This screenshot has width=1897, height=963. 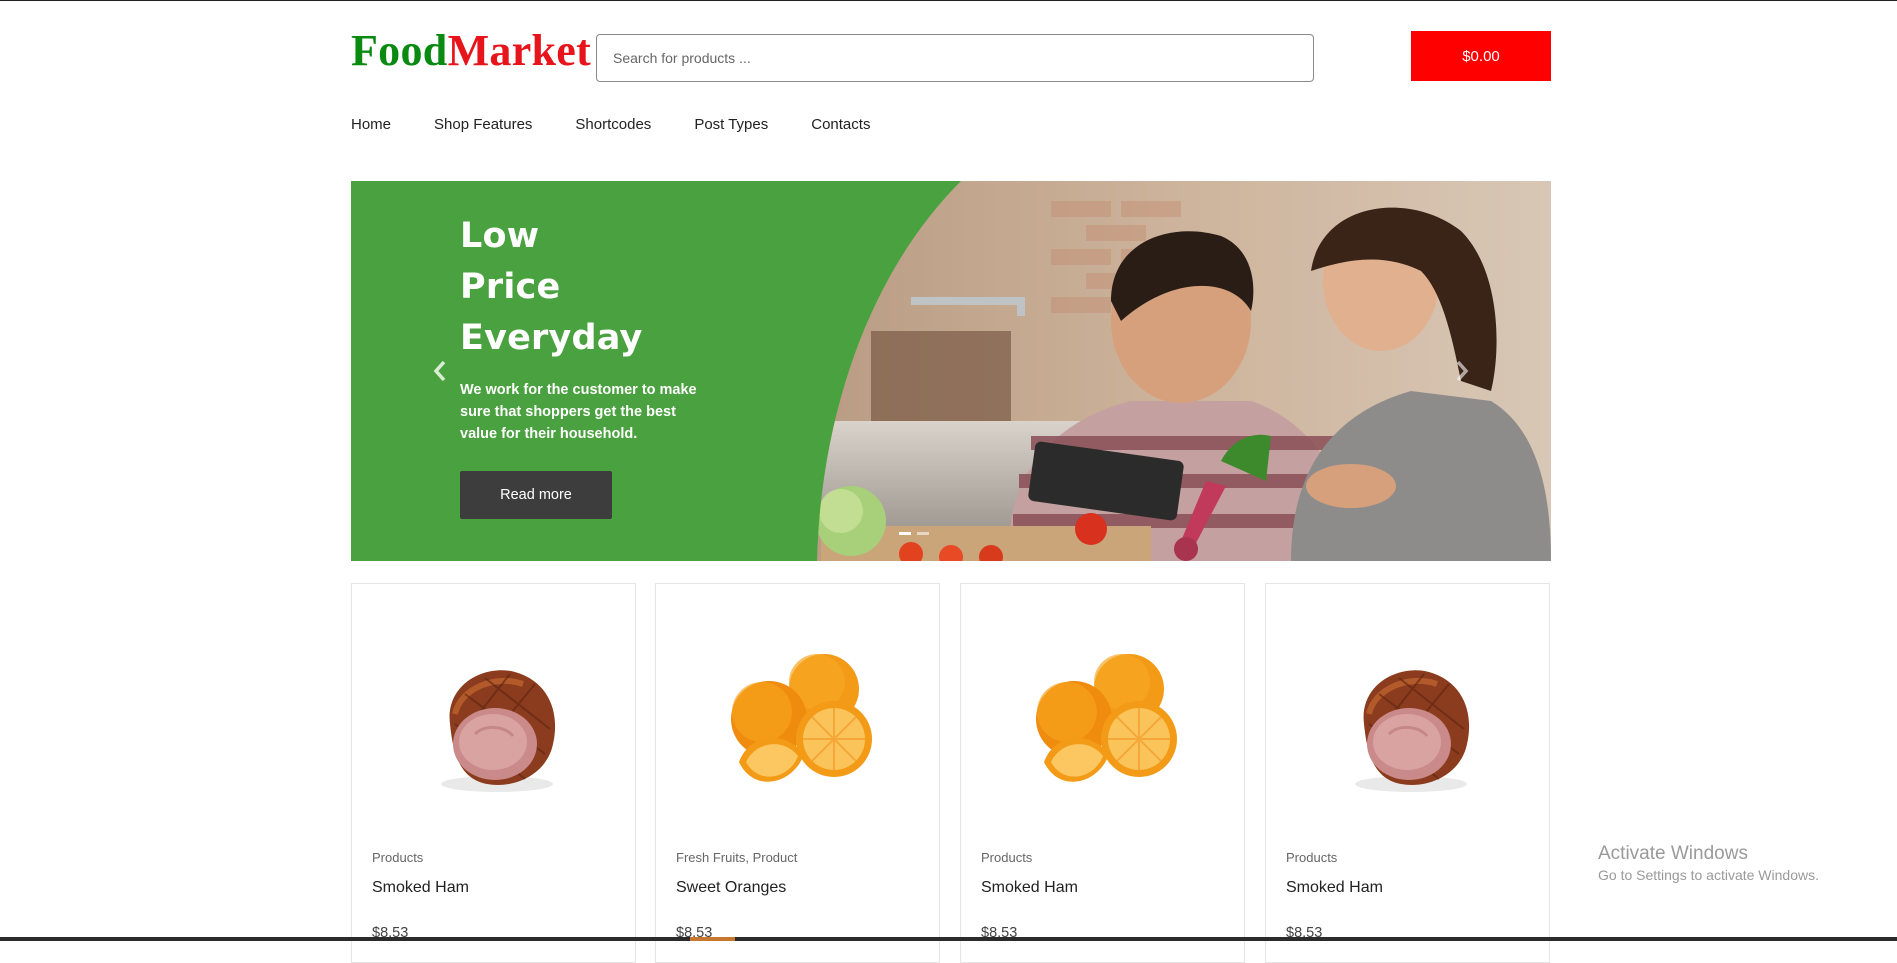 What do you see at coordinates (731, 888) in the screenshot?
I see `product-name: Sweet Oranges` at bounding box center [731, 888].